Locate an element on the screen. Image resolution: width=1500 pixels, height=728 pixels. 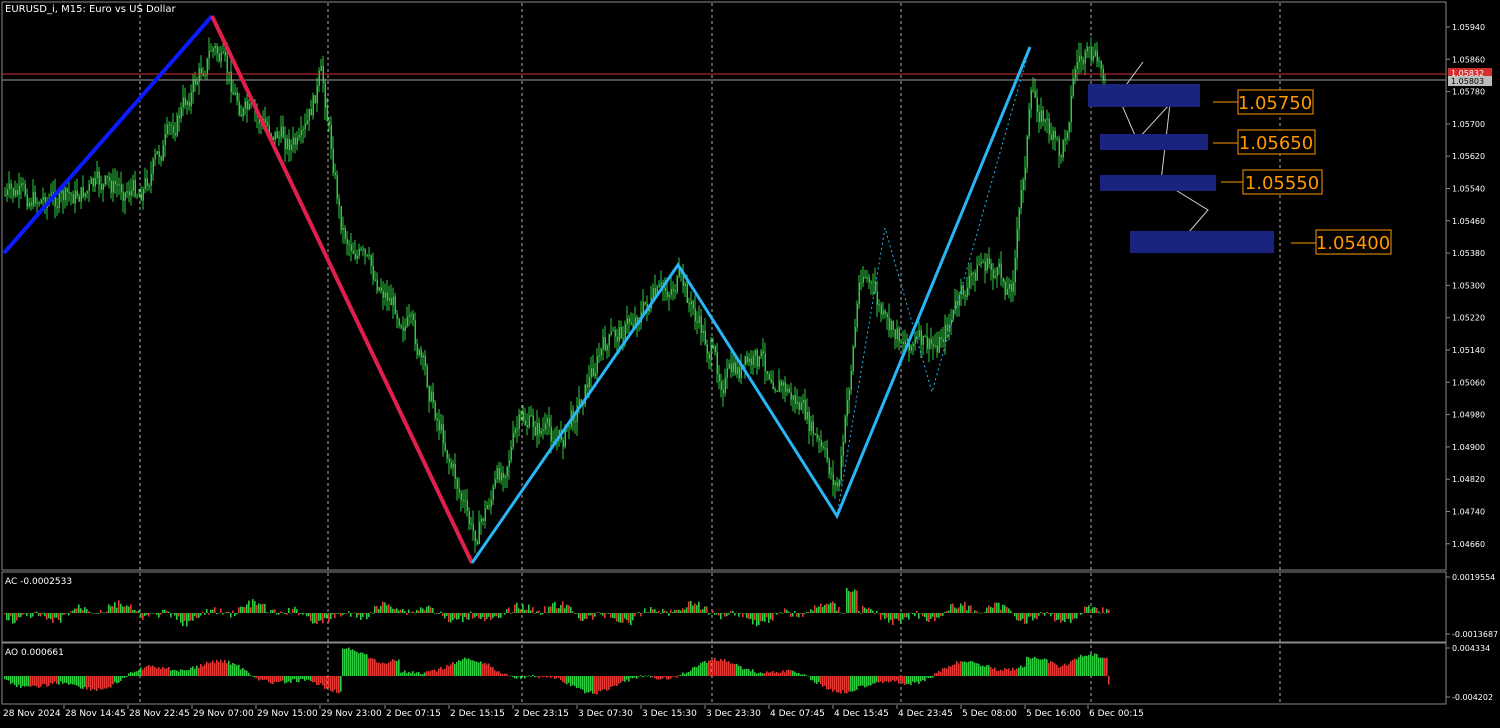
ac-indicator-panel is located at coordinates (724, 607).